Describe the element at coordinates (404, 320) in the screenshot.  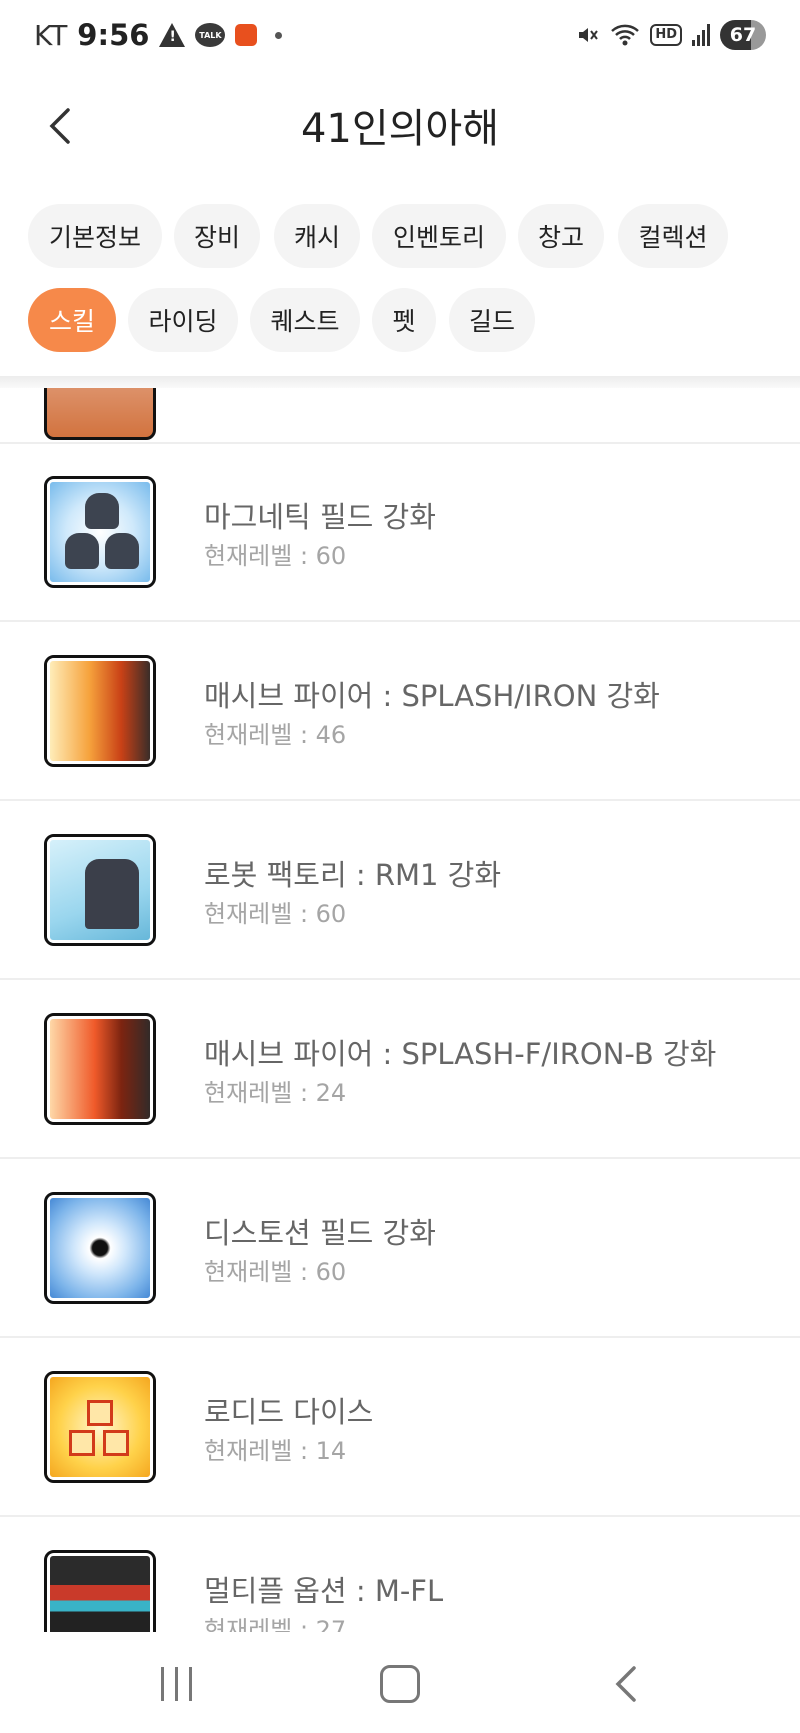
I see `tab-pet: 펫` at that location.